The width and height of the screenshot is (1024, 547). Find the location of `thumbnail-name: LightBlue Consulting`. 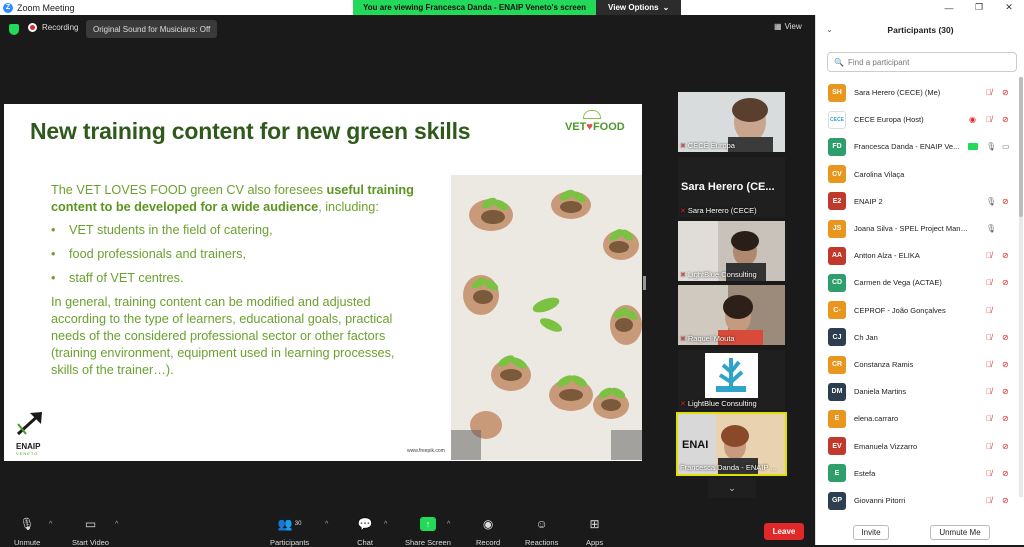

thumbnail-name: LightBlue Consulting is located at coordinates (722, 274).